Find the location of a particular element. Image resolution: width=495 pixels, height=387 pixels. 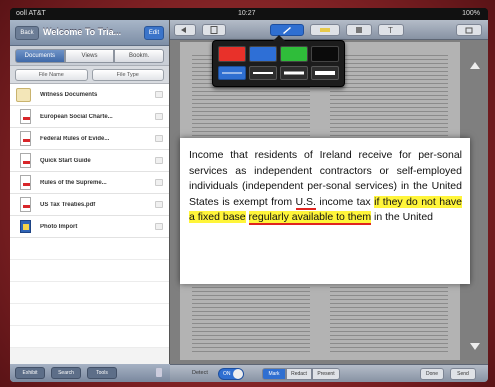

sidebar-segmented-control: Documents Views Bookm. is located at coordinates (89, 56).